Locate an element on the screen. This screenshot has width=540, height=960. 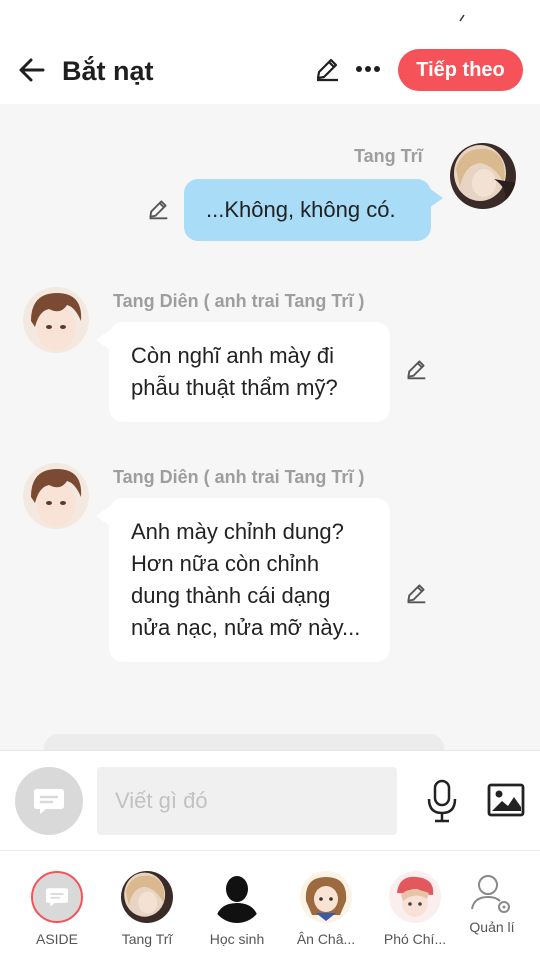
message-bubble: Còn nghĩ anh mày đi phẫu thuật thẩm mỹ? is located at coordinates (249, 372).